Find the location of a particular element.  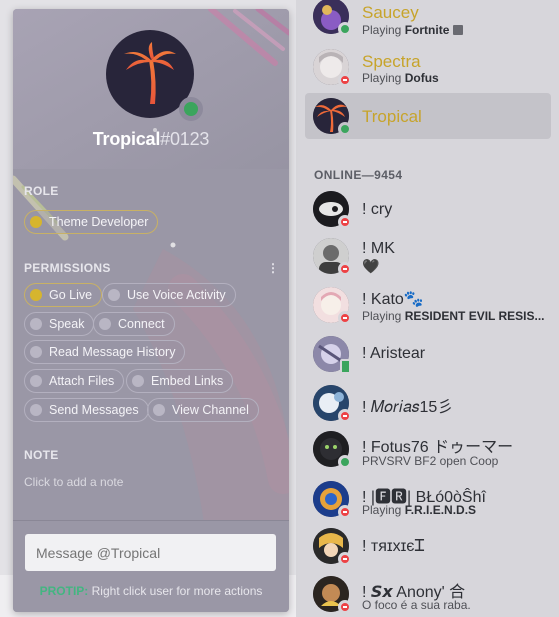

member-name: ! cry is located at coordinates (377, 209).